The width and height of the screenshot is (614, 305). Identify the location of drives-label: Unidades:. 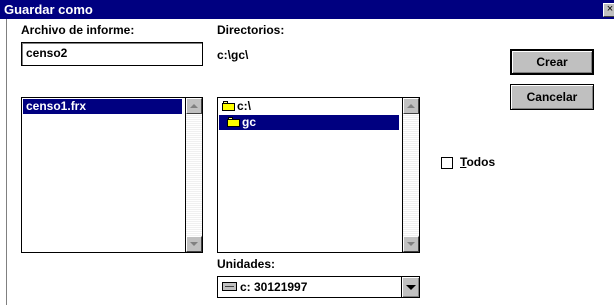
(246, 264).